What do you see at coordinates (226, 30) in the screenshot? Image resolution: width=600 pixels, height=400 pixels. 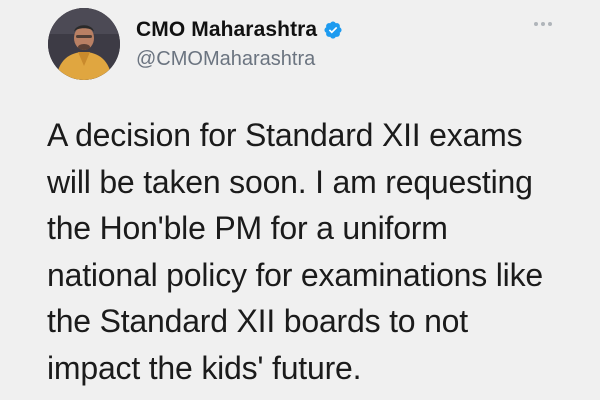 I see `author-display-name: CMO Maharashtra` at bounding box center [226, 30].